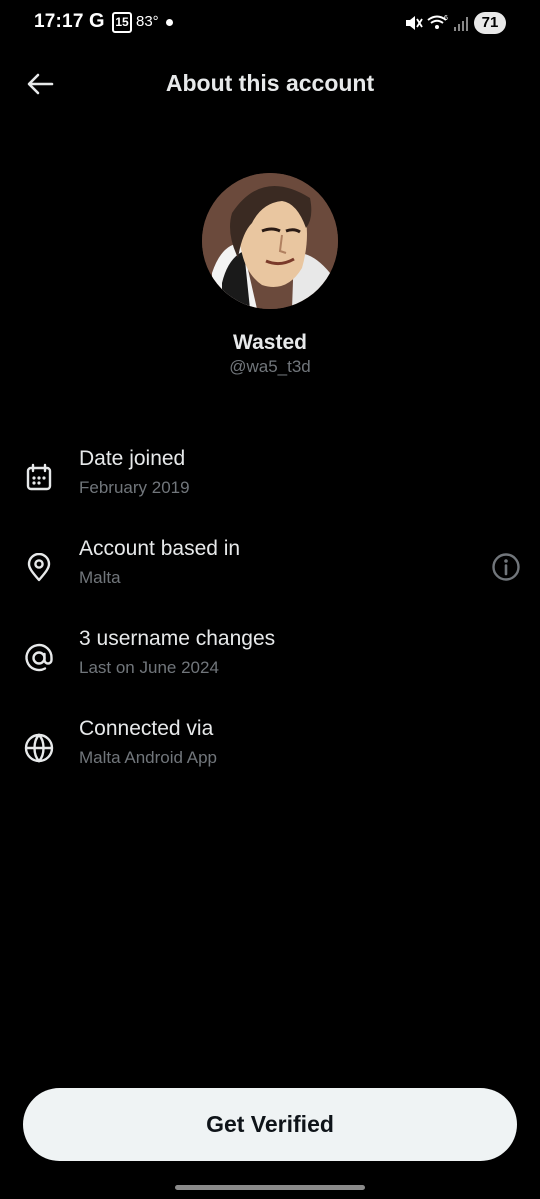 Image resolution: width=540 pixels, height=1199 pixels. Describe the element at coordinates (59, 21) in the screenshot. I see `status-time: 17:17` at that location.